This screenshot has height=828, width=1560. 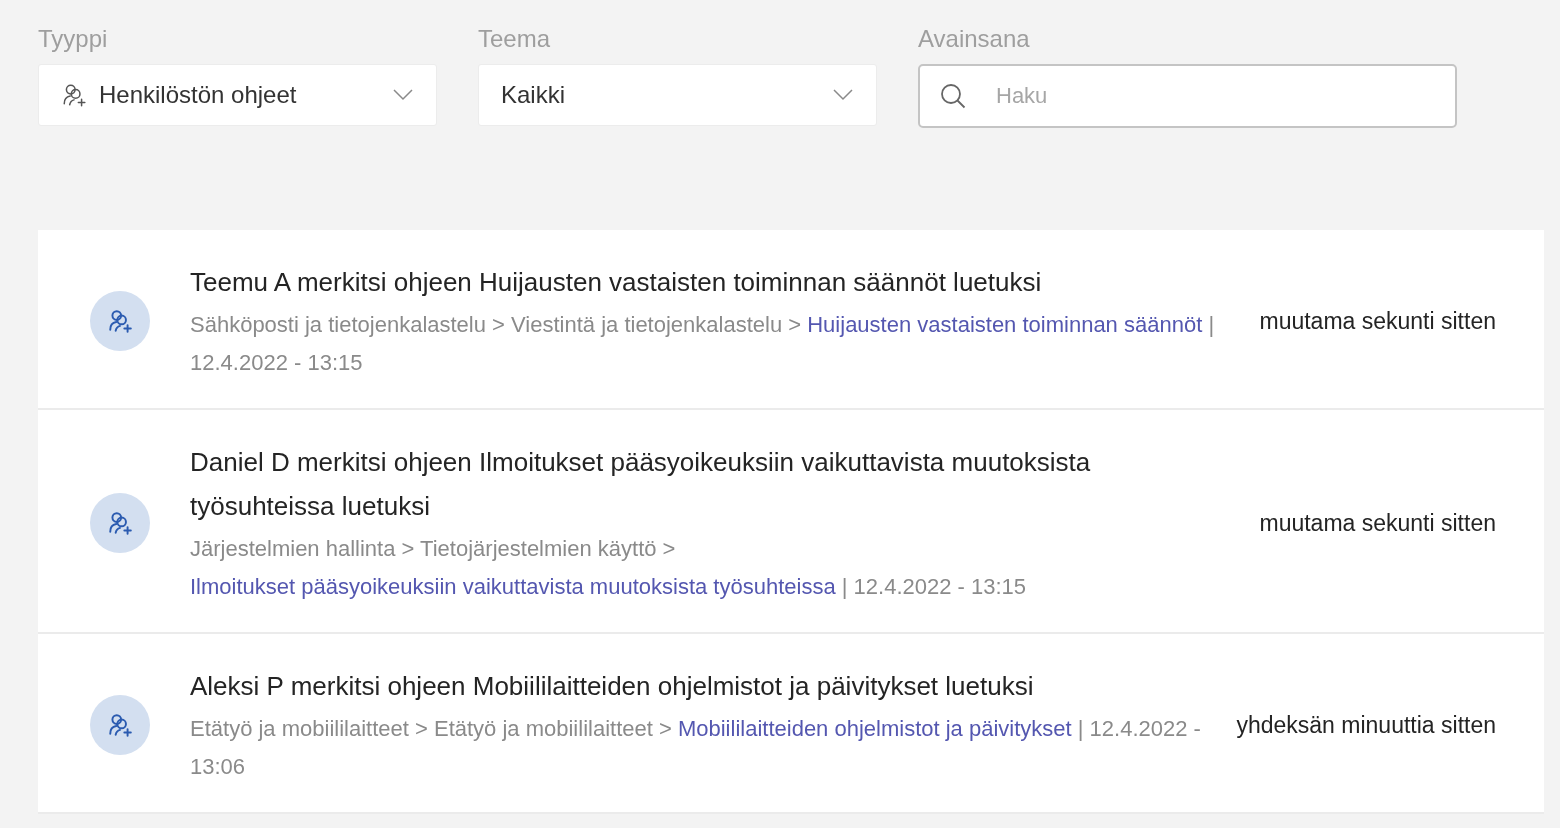 I want to click on dropdown: Kaikki, so click(x=677, y=95).